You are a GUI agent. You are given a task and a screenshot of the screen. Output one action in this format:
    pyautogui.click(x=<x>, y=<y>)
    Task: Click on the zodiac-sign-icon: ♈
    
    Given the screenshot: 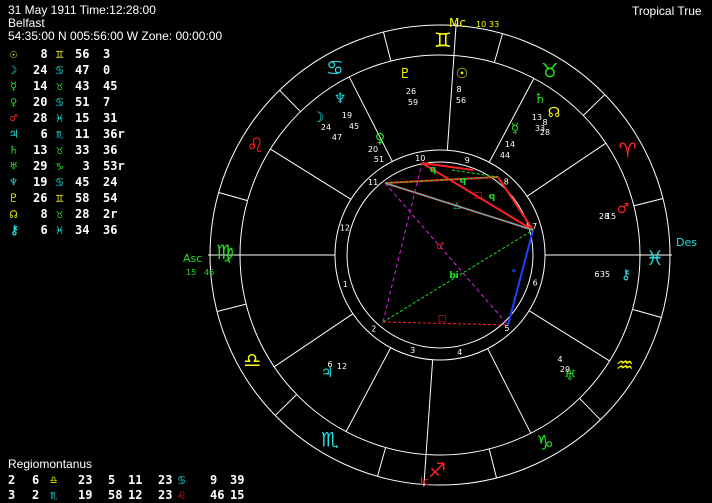 What is the action you would take?
    pyautogui.click(x=628, y=150)
    